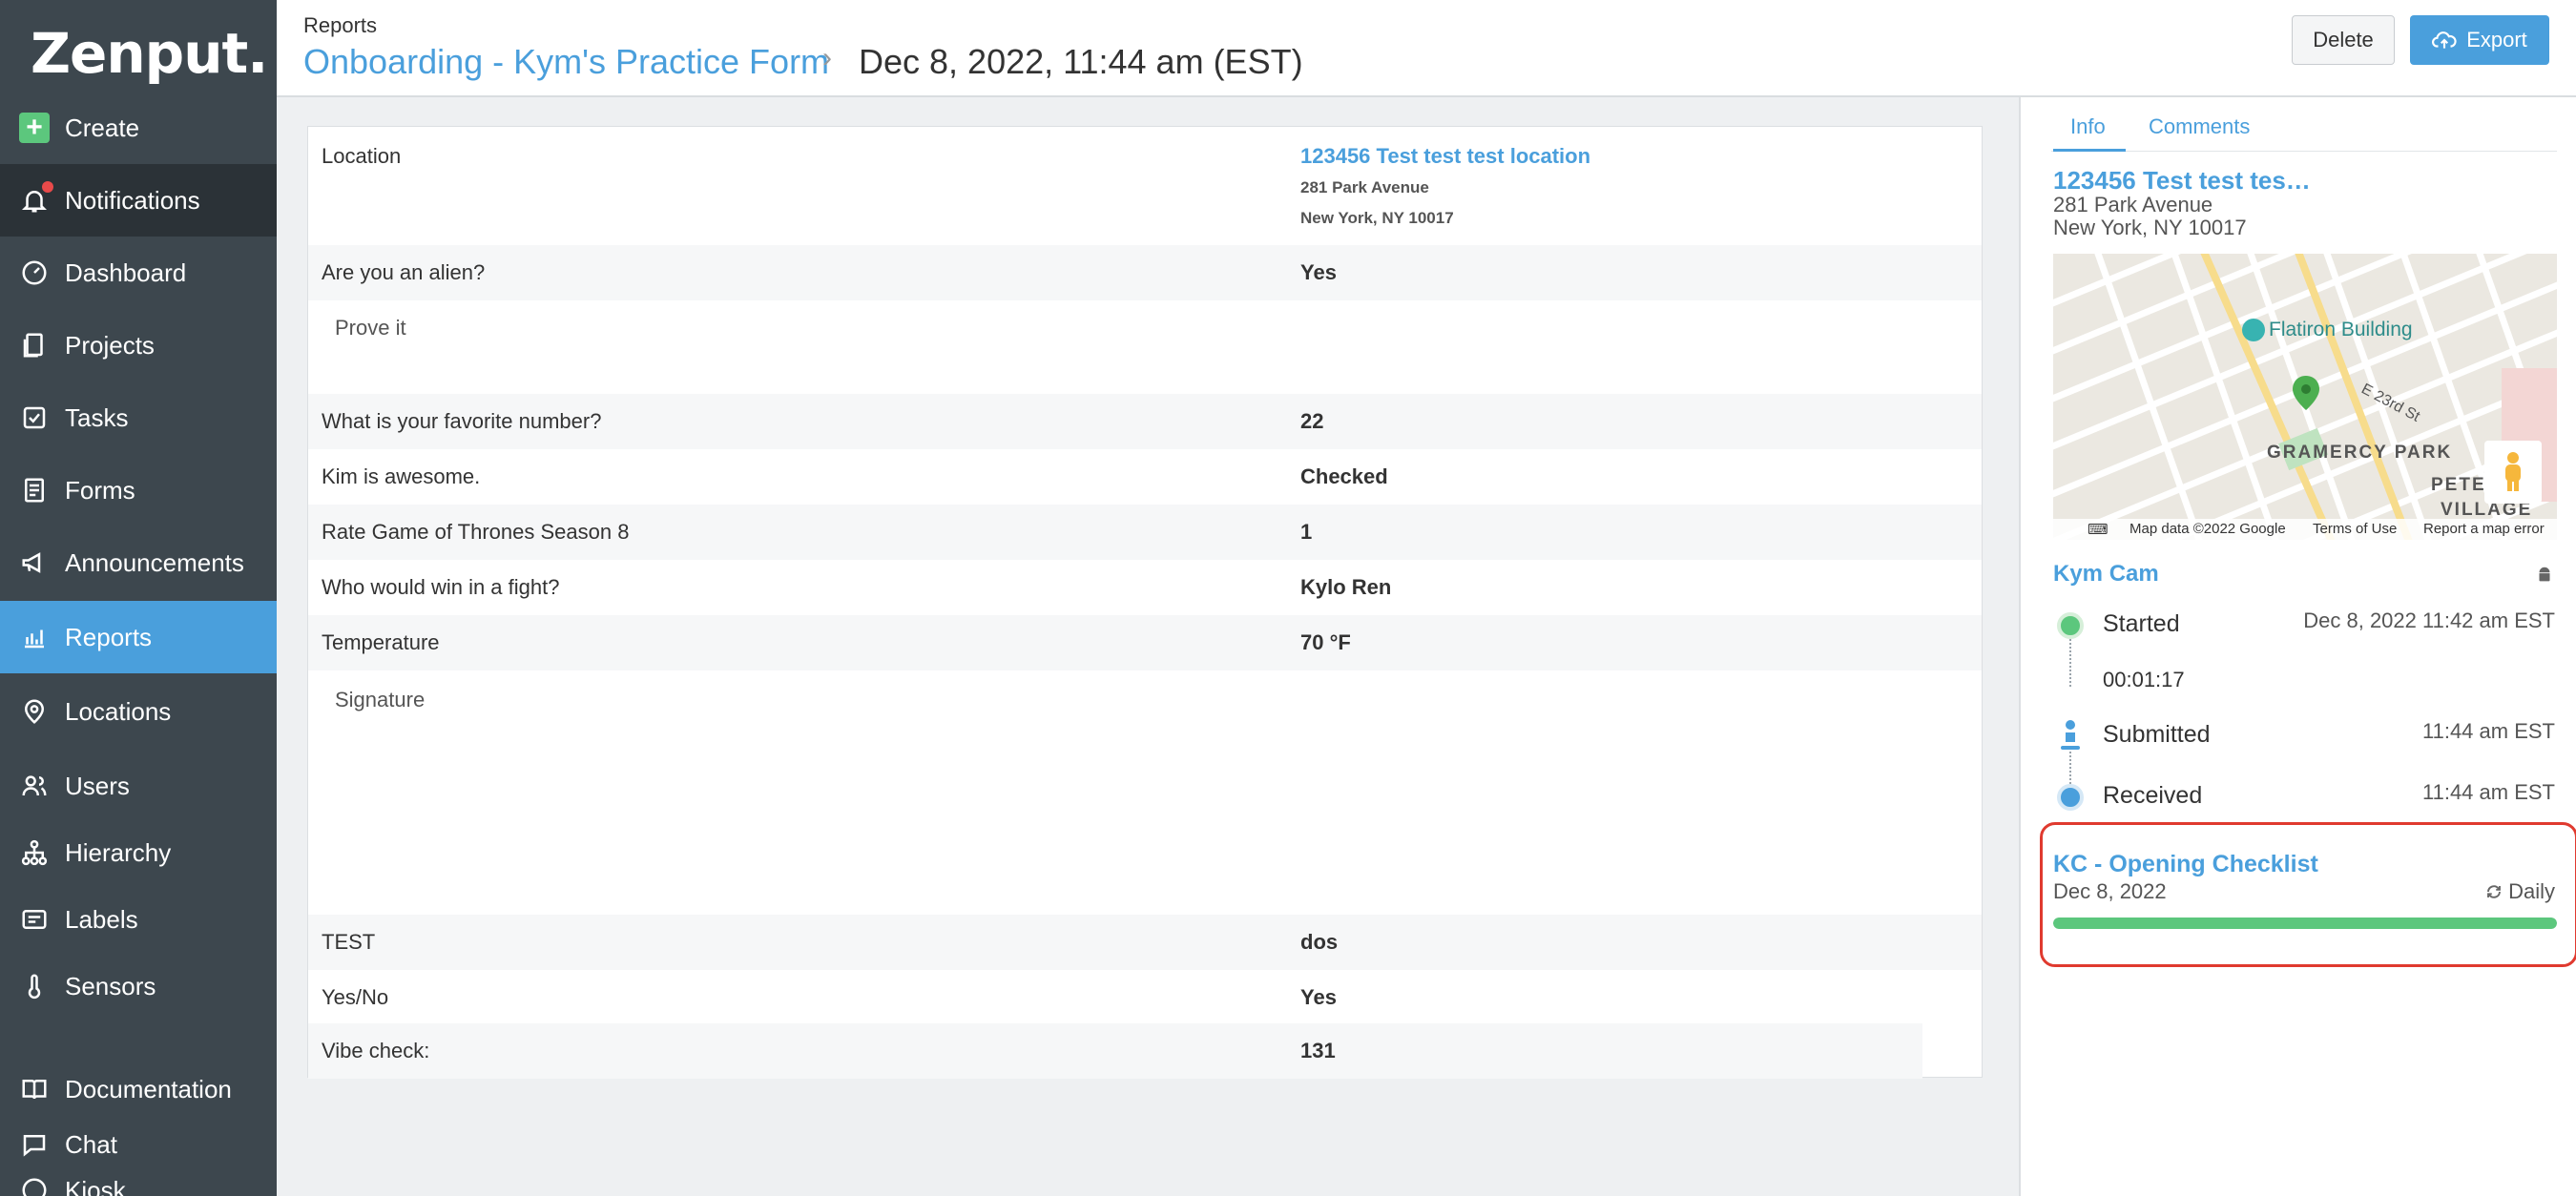  I want to click on sidebar-item-projects: Projects, so click(138, 345).